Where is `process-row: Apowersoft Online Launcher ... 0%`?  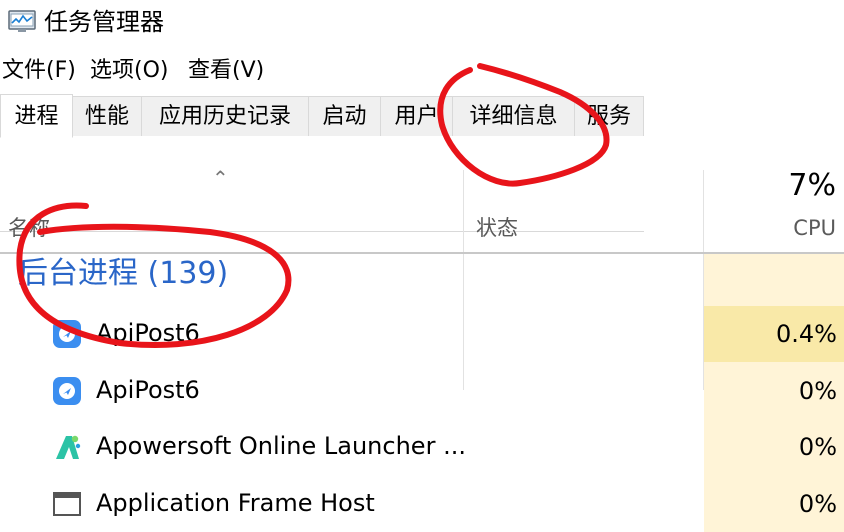 process-row: Apowersoft Online Launcher ... 0% is located at coordinates (422, 447).